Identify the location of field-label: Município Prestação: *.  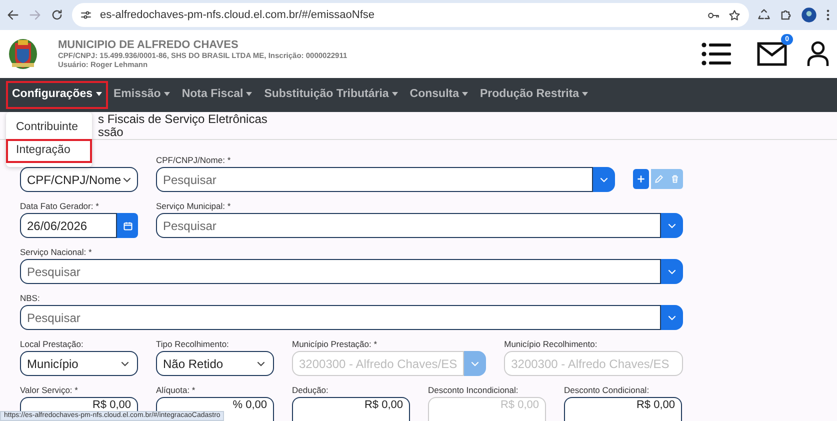
(335, 344).